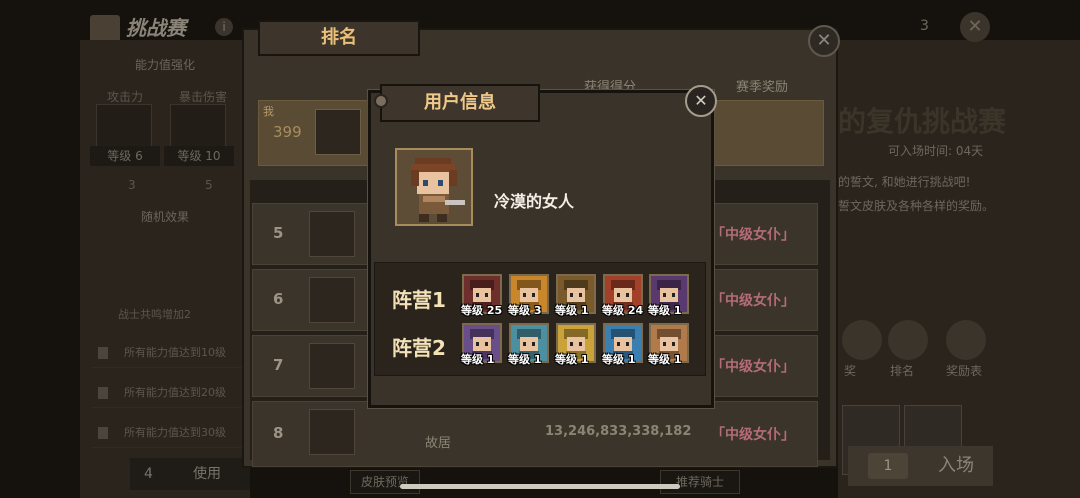 The height and width of the screenshot is (498, 1080). I want to click on rank-number: 7, so click(278, 365).